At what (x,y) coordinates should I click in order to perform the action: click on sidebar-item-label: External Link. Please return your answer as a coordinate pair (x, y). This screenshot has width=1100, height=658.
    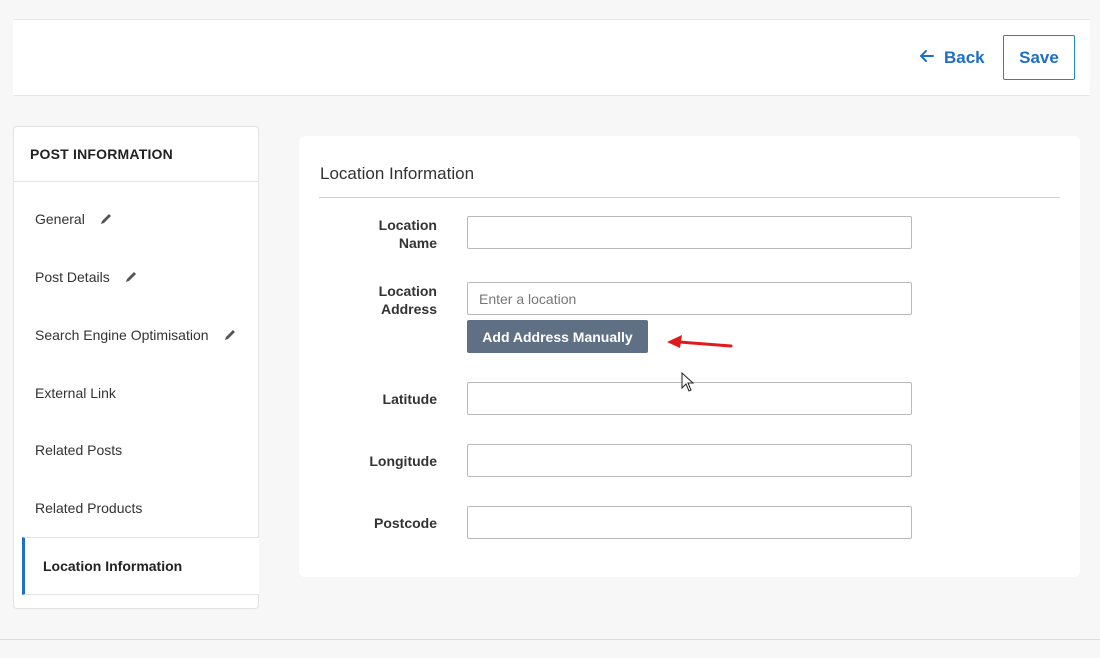
    Looking at the image, I should click on (75, 393).